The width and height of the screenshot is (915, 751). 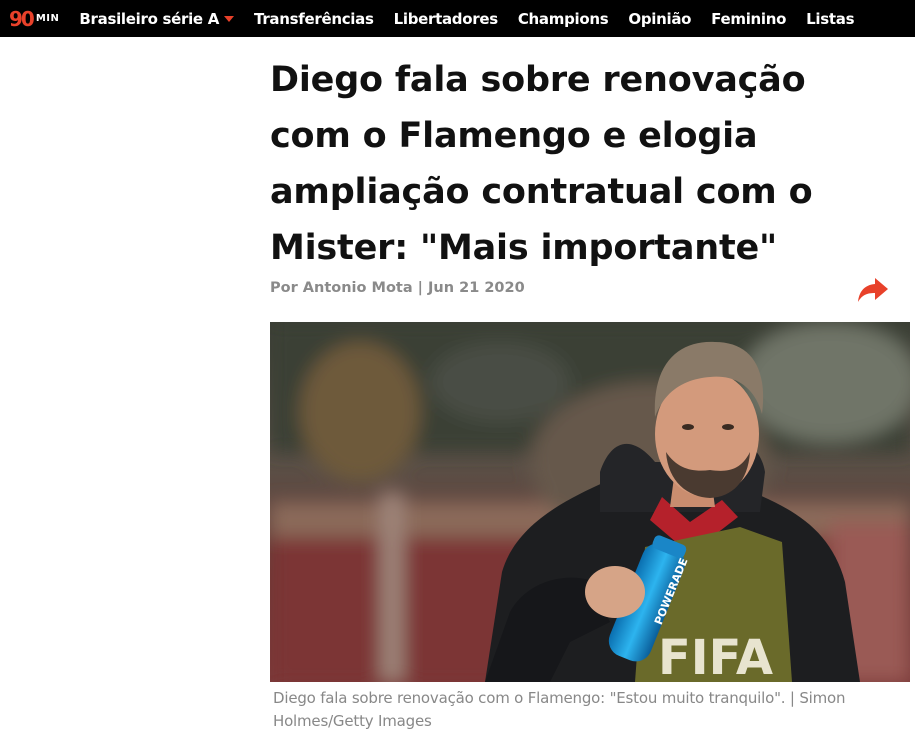 I want to click on nav-item-label: Feminino, so click(x=749, y=18).